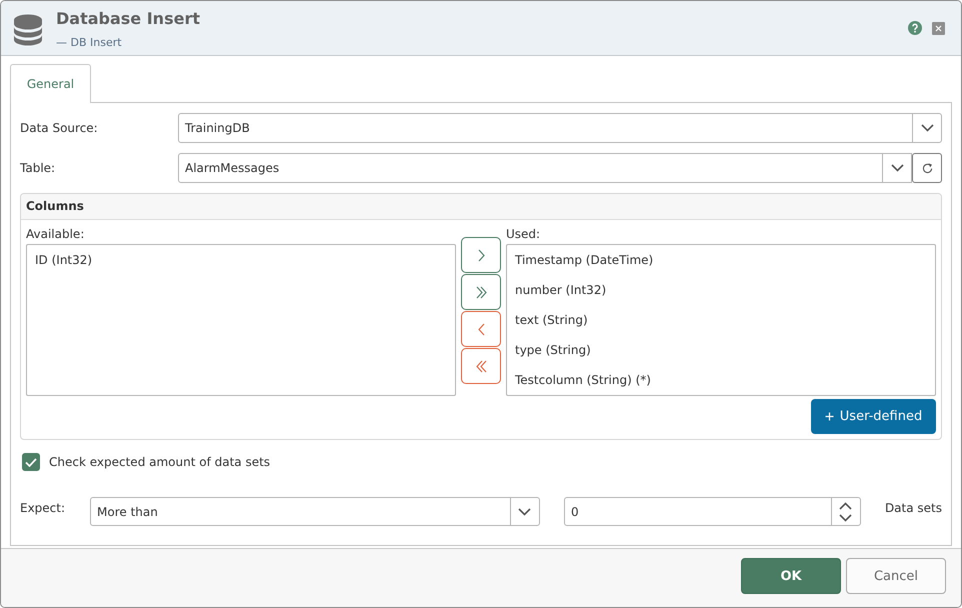 This screenshot has width=962, height=608. Describe the element at coordinates (28, 30) in the screenshot. I see `database-icon` at that location.